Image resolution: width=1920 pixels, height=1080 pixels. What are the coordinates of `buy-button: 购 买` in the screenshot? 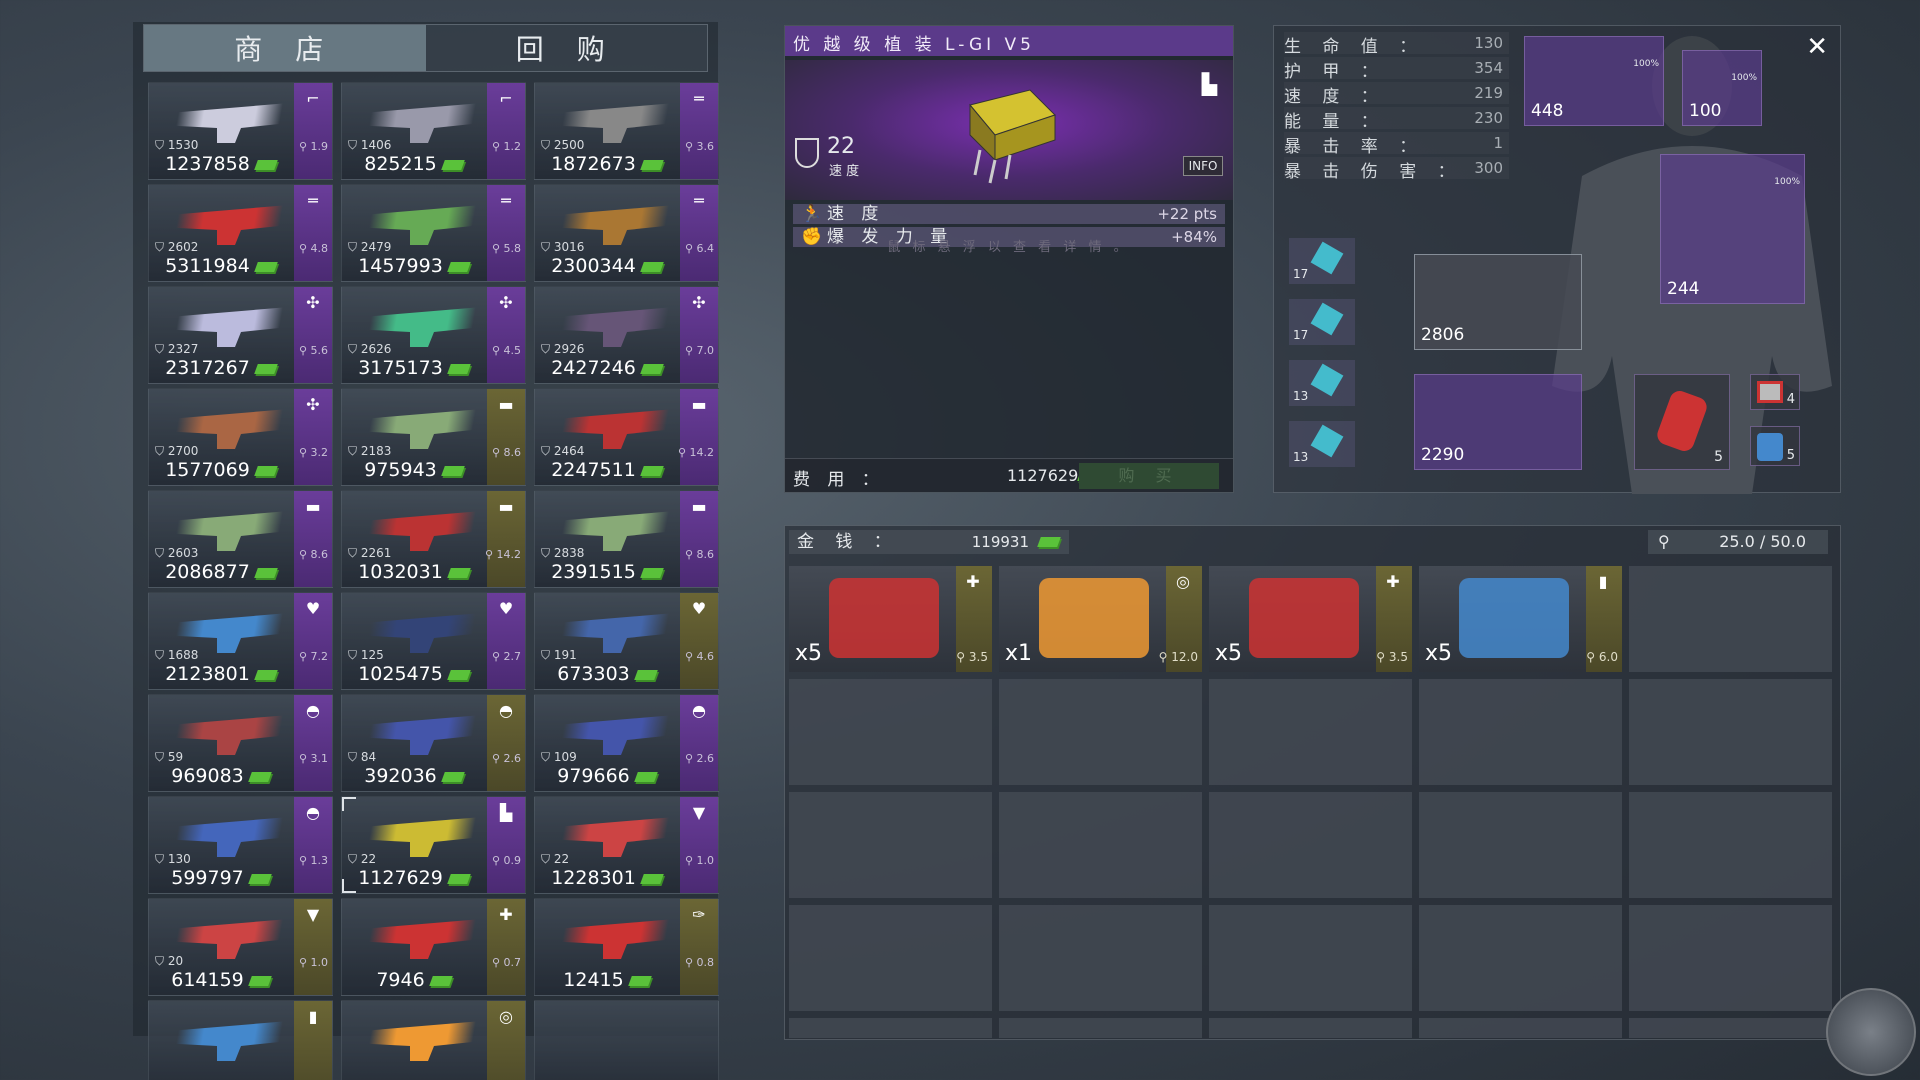 It's located at (1149, 476).